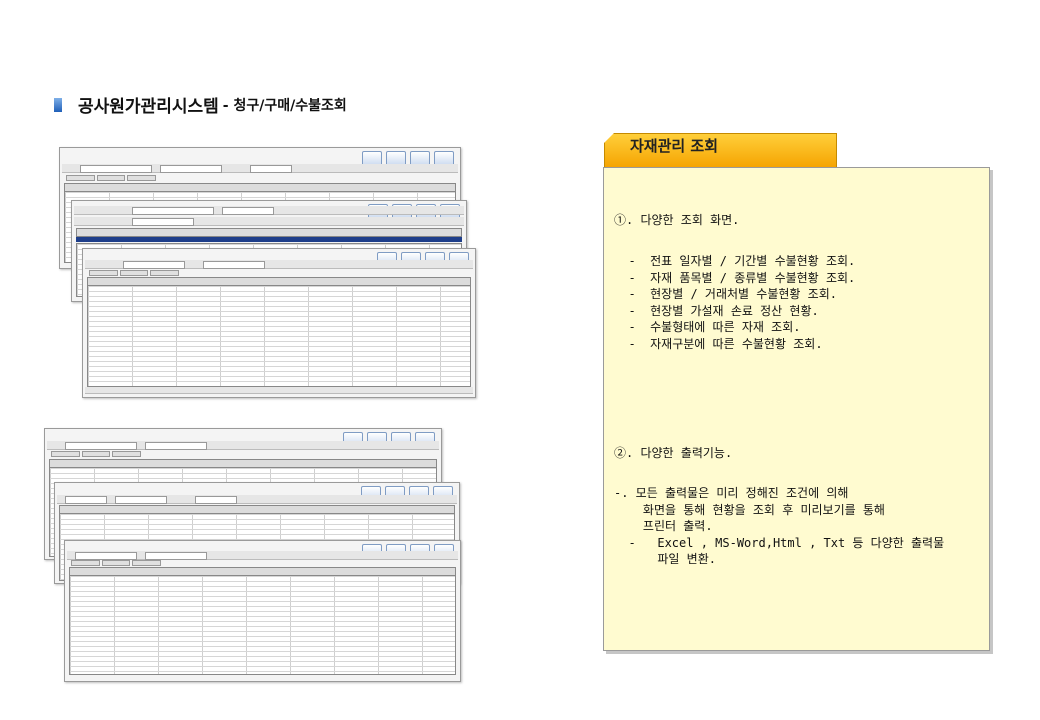 This screenshot has width=1040, height=720. What do you see at coordinates (148, 107) in the screenshot?
I see `title-main: 공사원가관리시스템` at bounding box center [148, 107].